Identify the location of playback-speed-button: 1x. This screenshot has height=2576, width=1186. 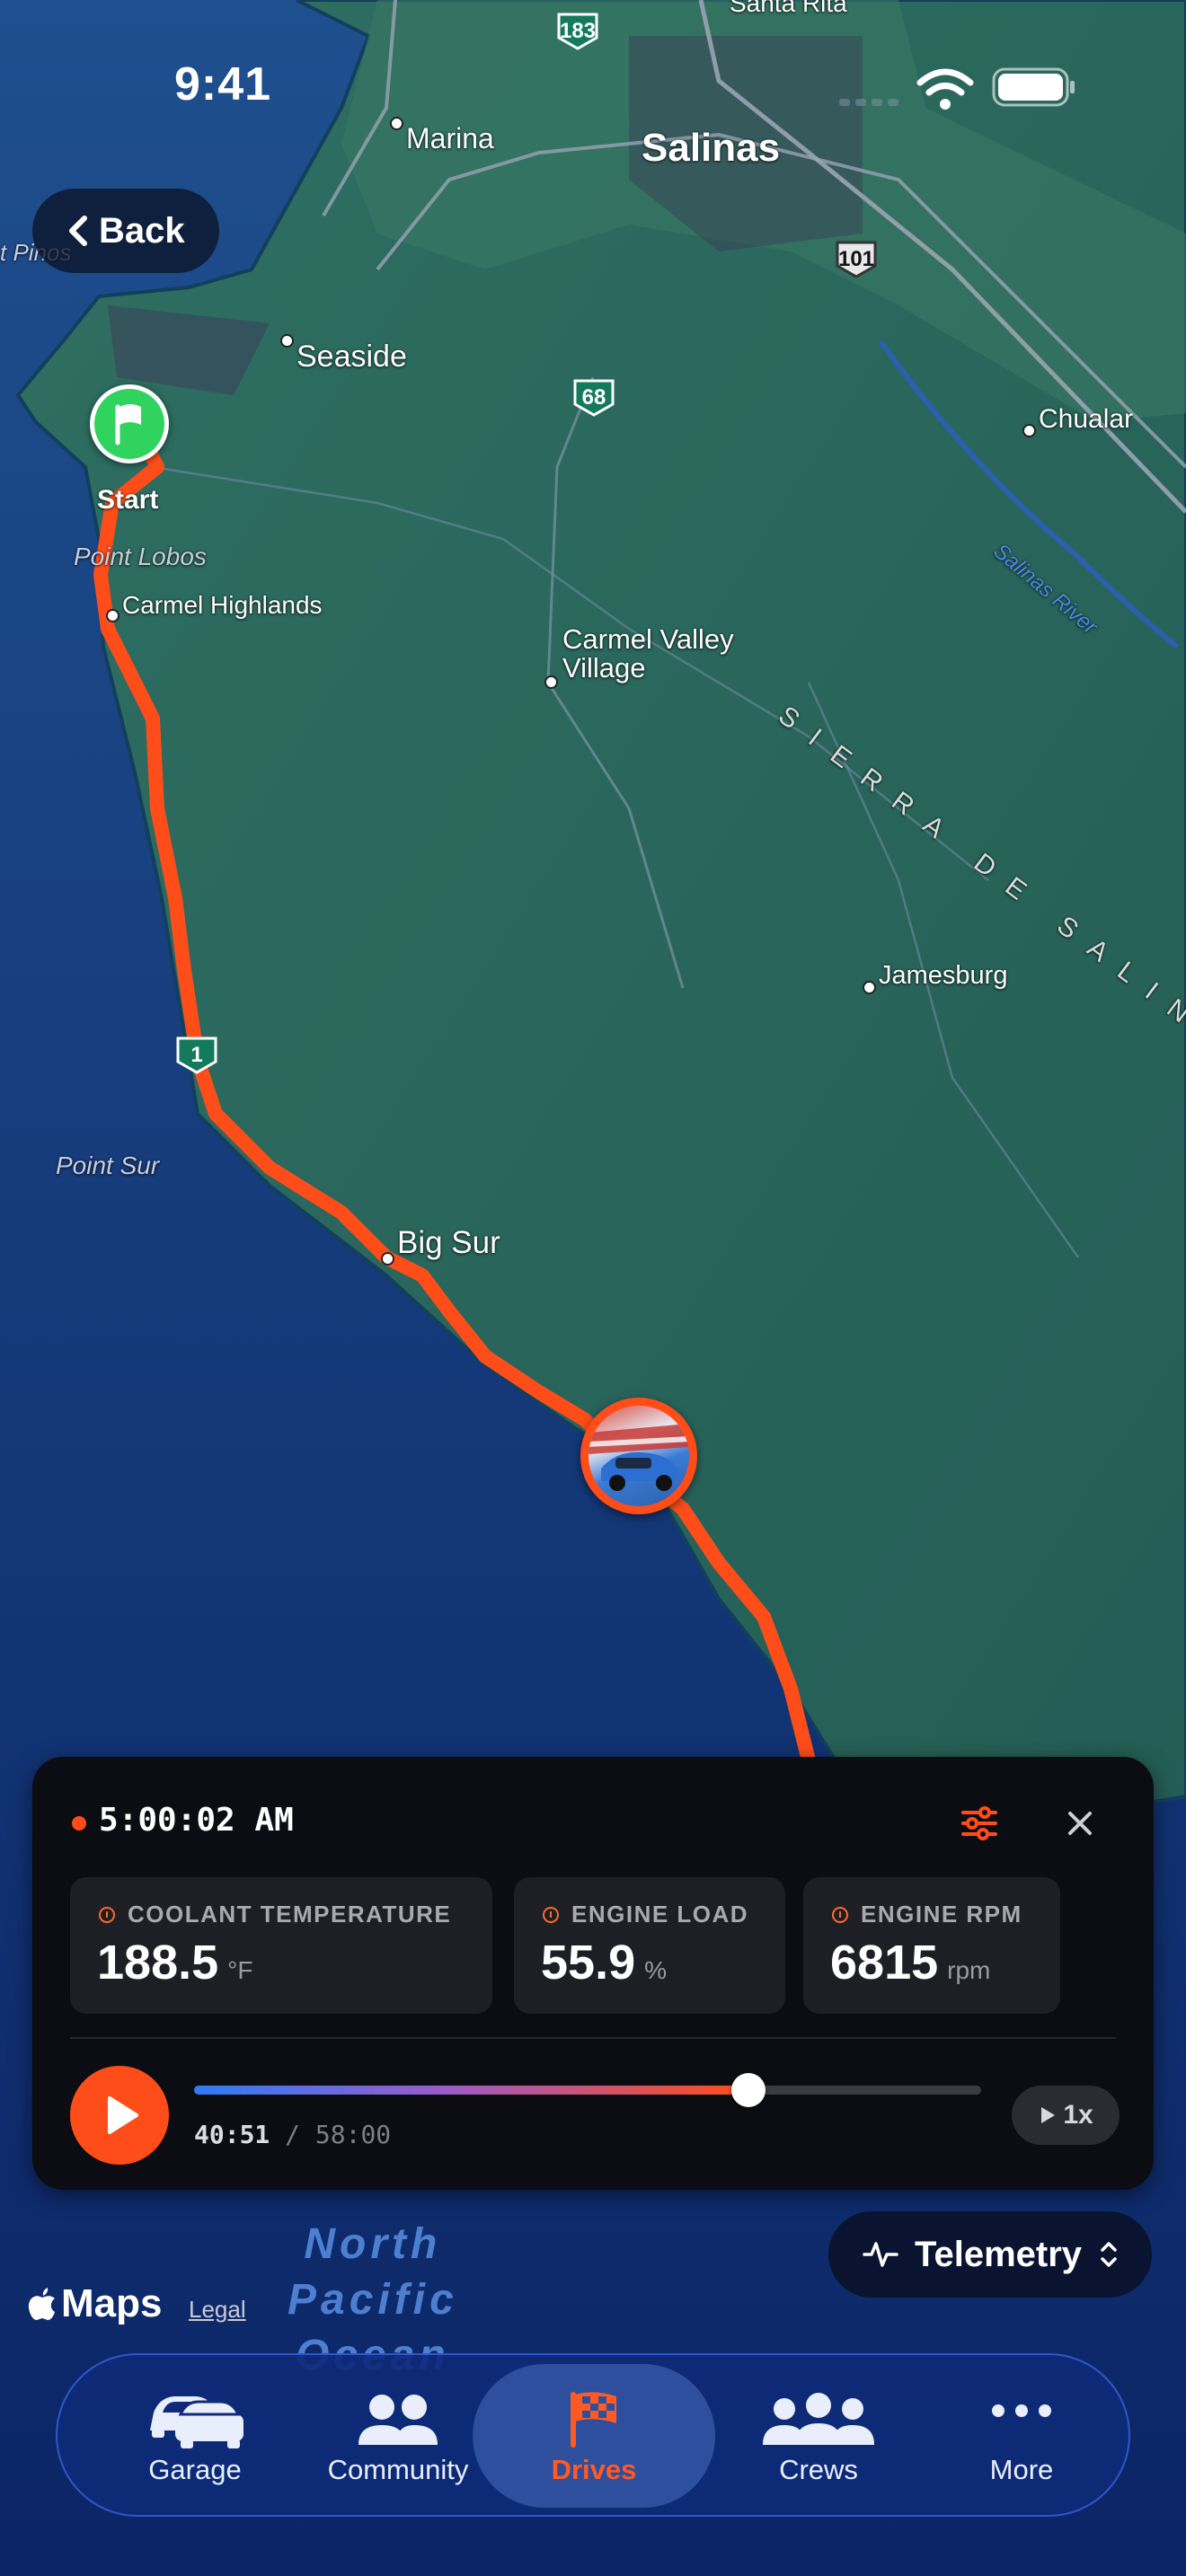
(1066, 2115).